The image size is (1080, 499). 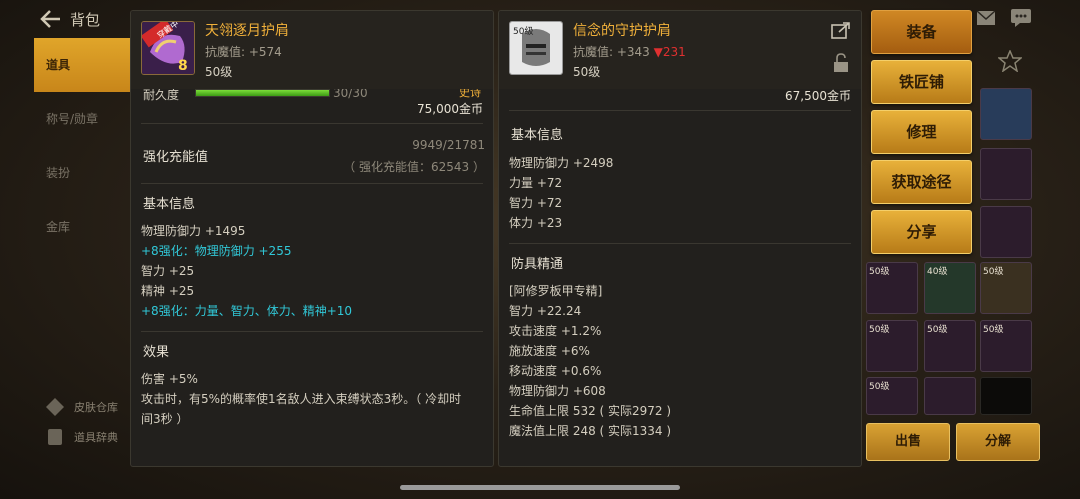 I want to click on compare-basic-title: 基本信息, so click(x=537, y=135).